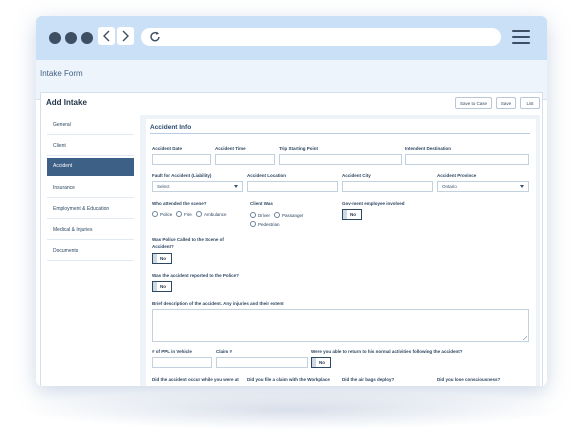 This screenshot has height=443, width=583. Describe the element at coordinates (90, 167) in the screenshot. I see `sidebar-item-accident: Accident` at that location.